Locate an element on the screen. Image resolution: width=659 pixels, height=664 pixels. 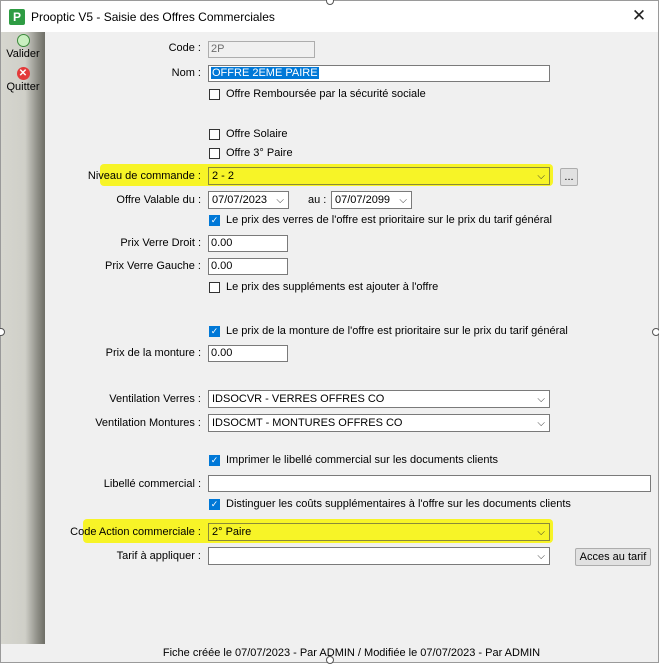
quit-icon: ✕ is located at coordinates (23, 73).